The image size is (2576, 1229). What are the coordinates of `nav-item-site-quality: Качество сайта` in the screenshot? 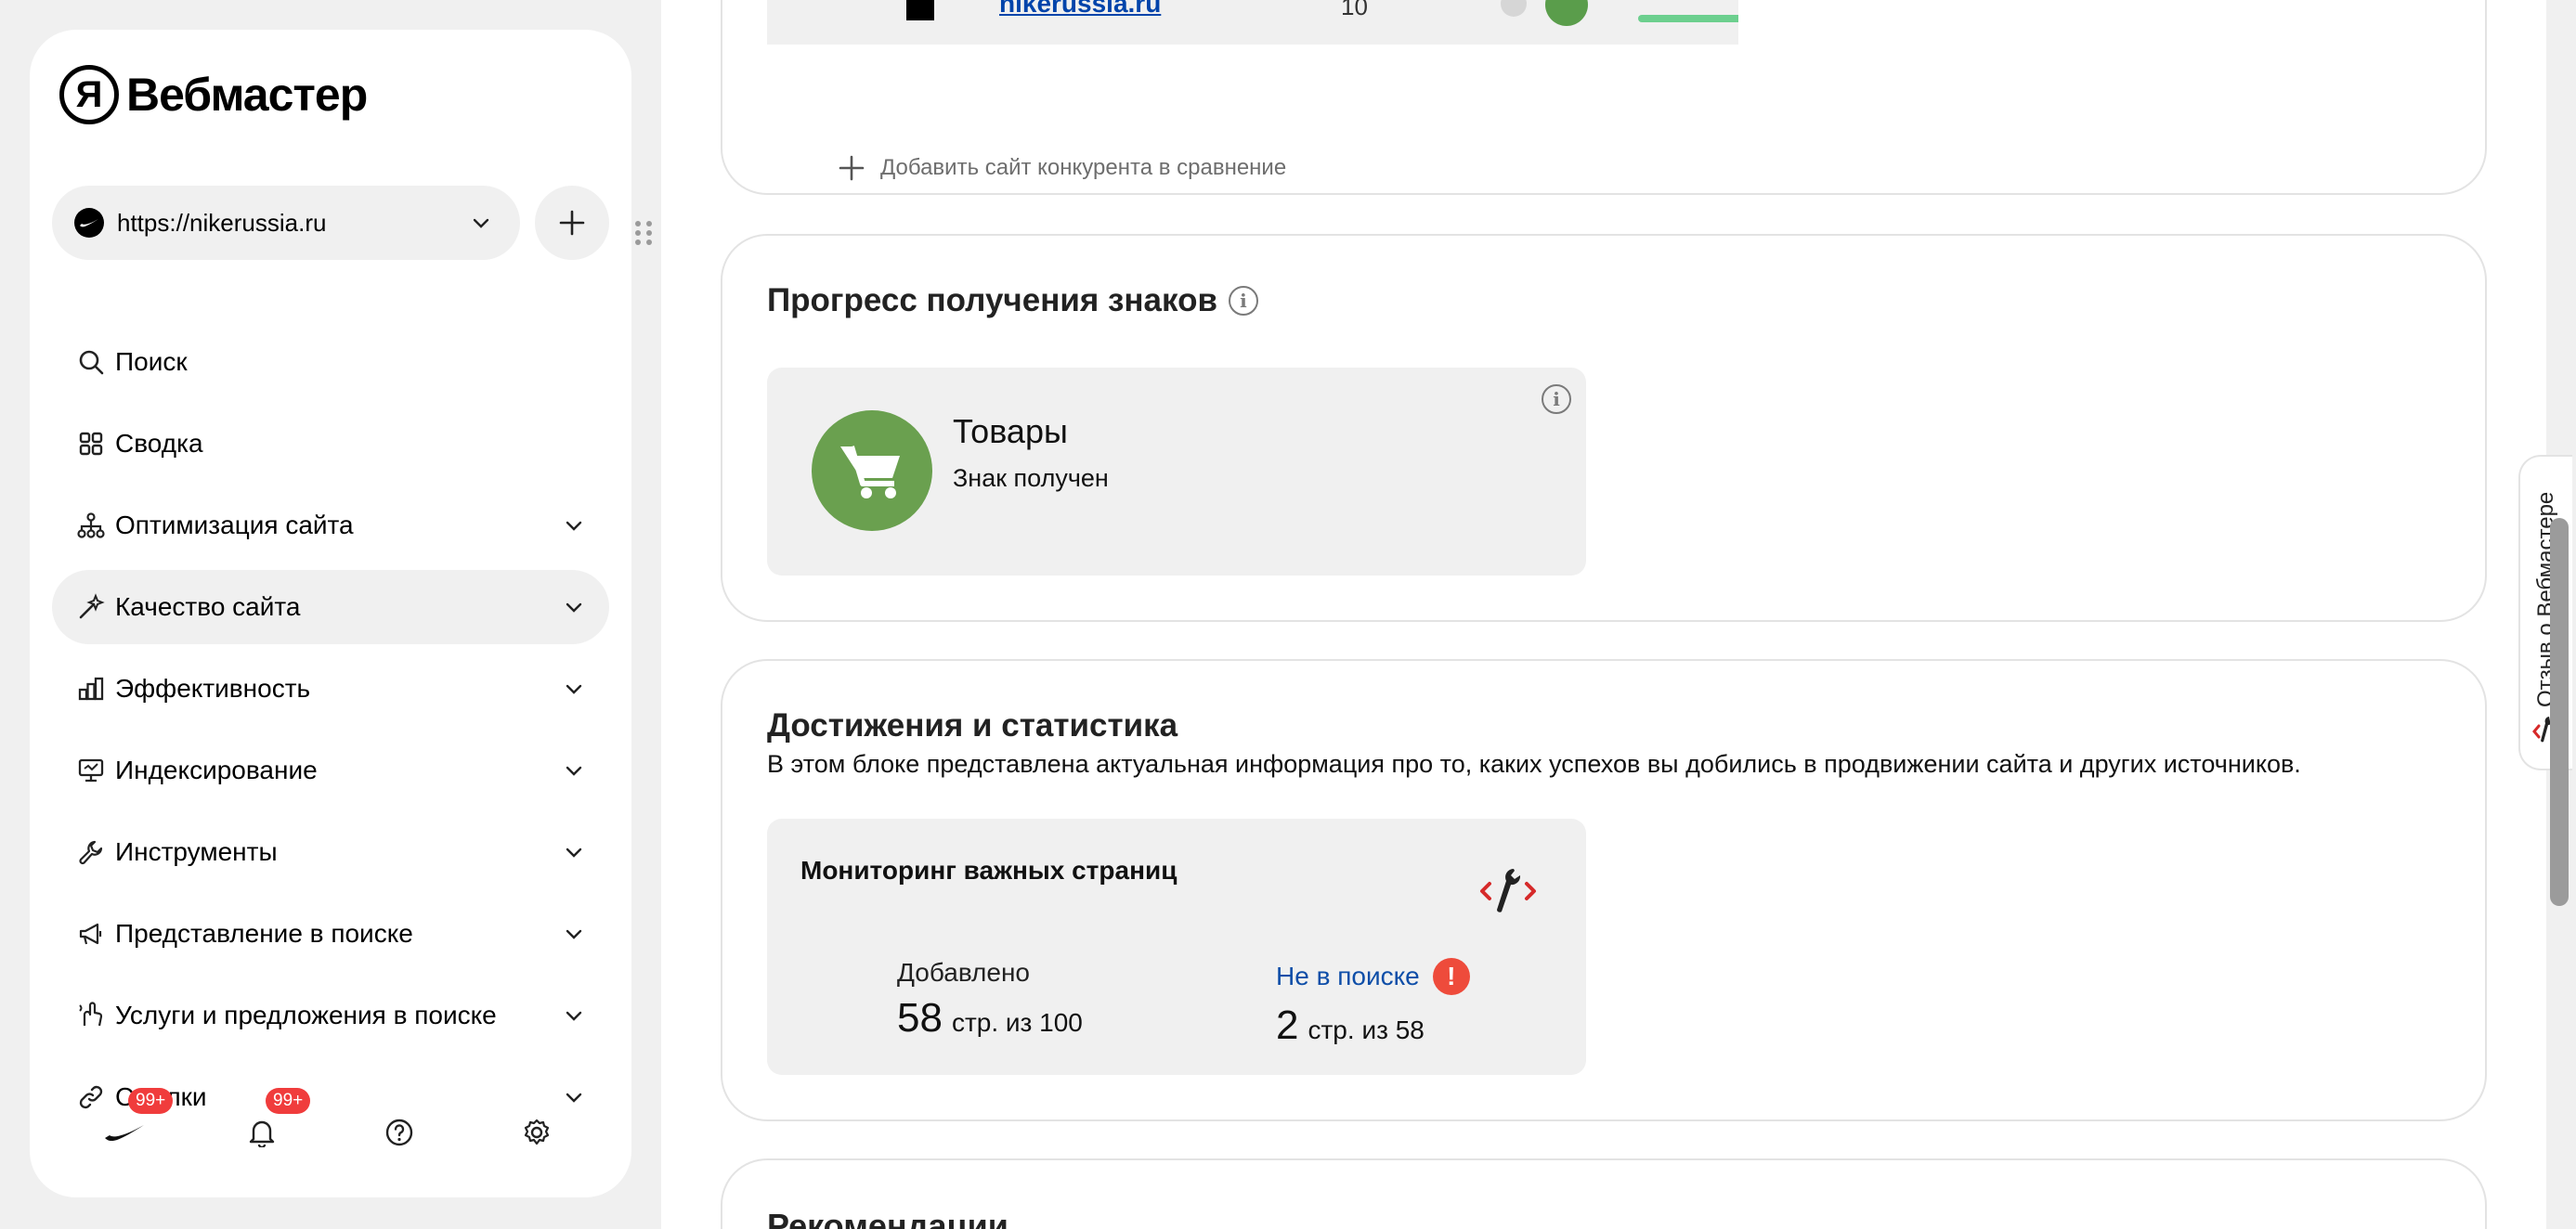 It's located at (331, 607).